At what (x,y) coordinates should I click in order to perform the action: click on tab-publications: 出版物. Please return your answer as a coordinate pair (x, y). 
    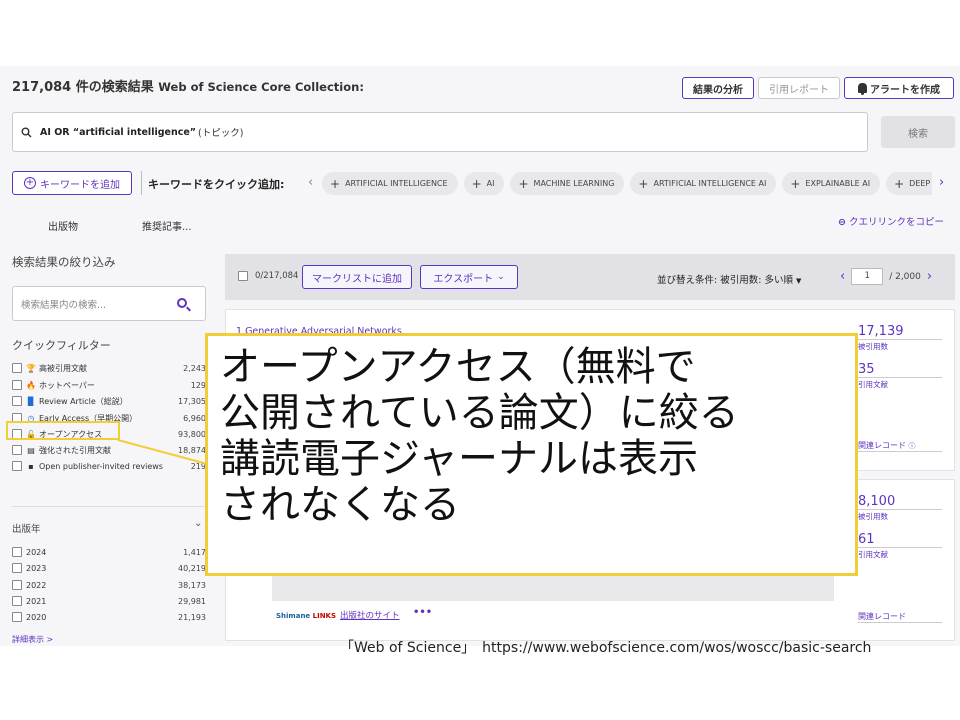
    Looking at the image, I should click on (63, 225).